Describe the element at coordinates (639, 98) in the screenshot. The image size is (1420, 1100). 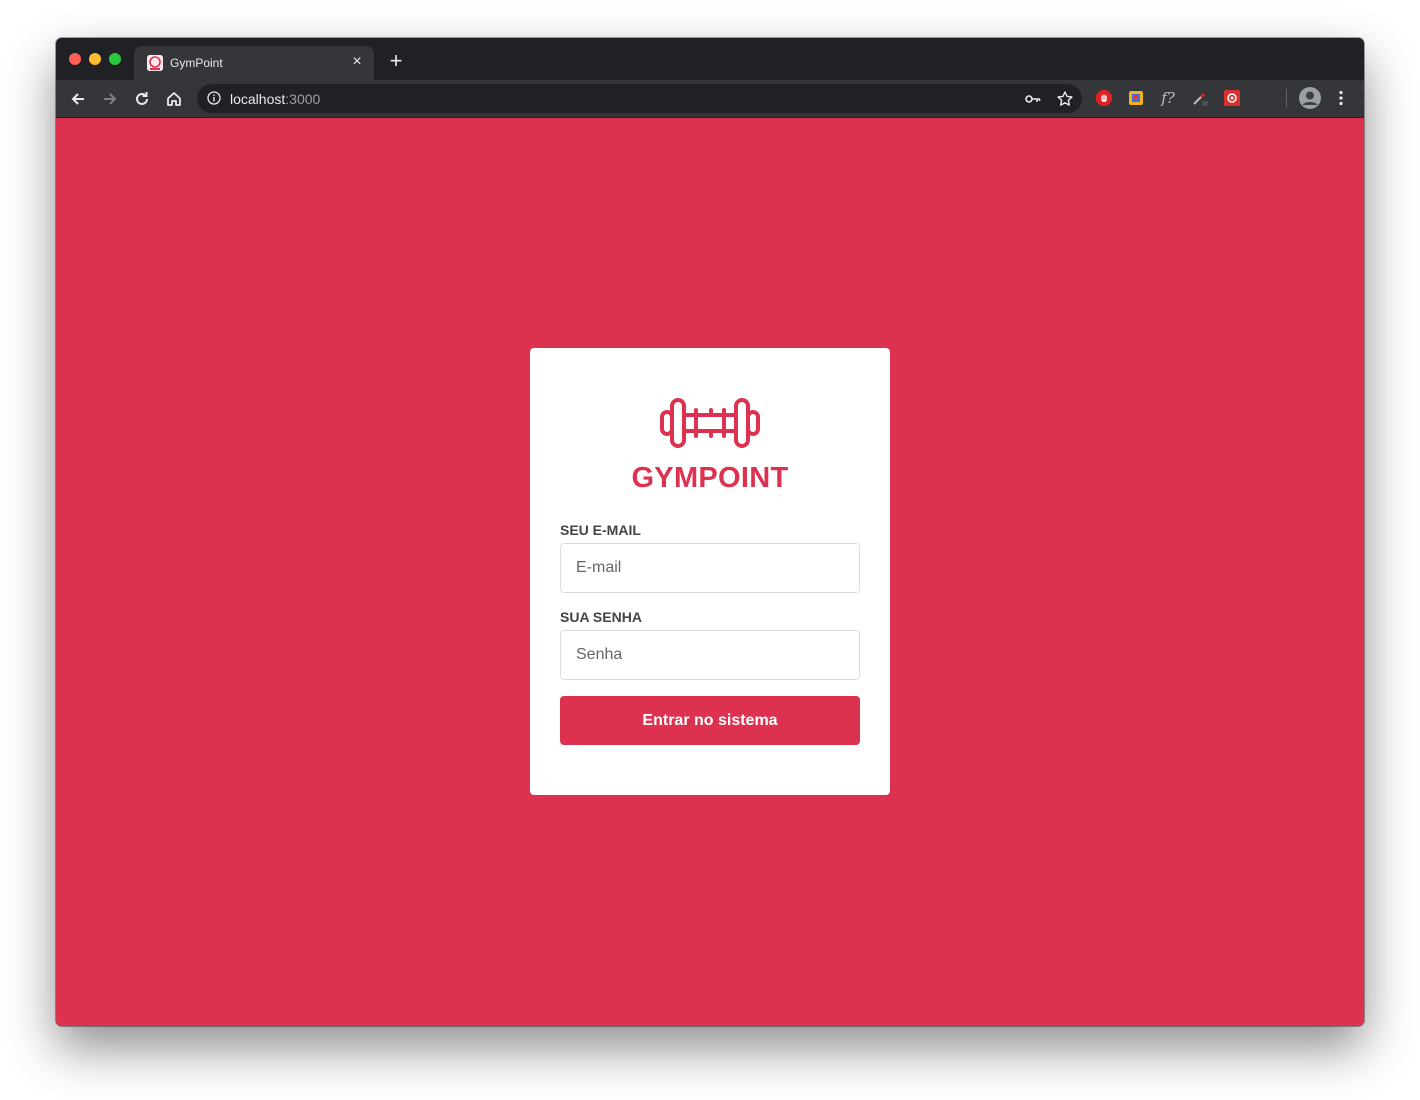
I see `address-bar: localhost:3000` at that location.